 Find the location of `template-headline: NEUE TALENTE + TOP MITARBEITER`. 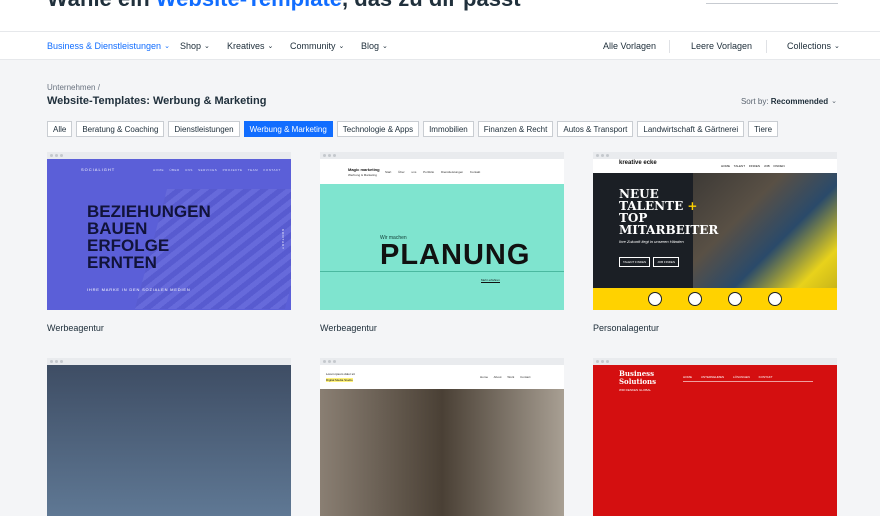

template-headline: NEUE TALENTE + TOP MITARBEITER is located at coordinates (669, 212).